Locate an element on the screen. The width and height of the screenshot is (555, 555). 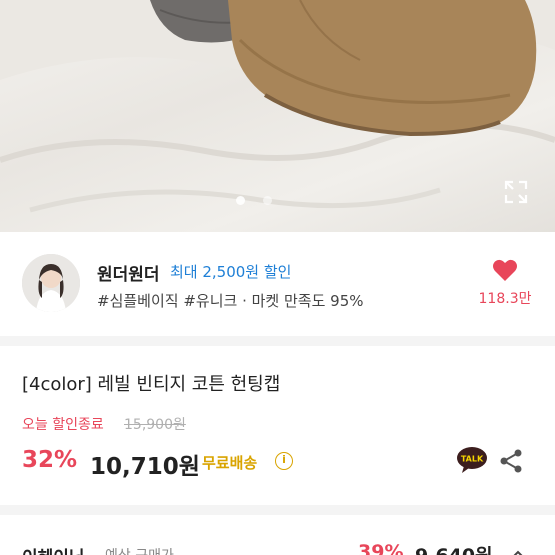
expected-discount: 39% is located at coordinates (381, 548).